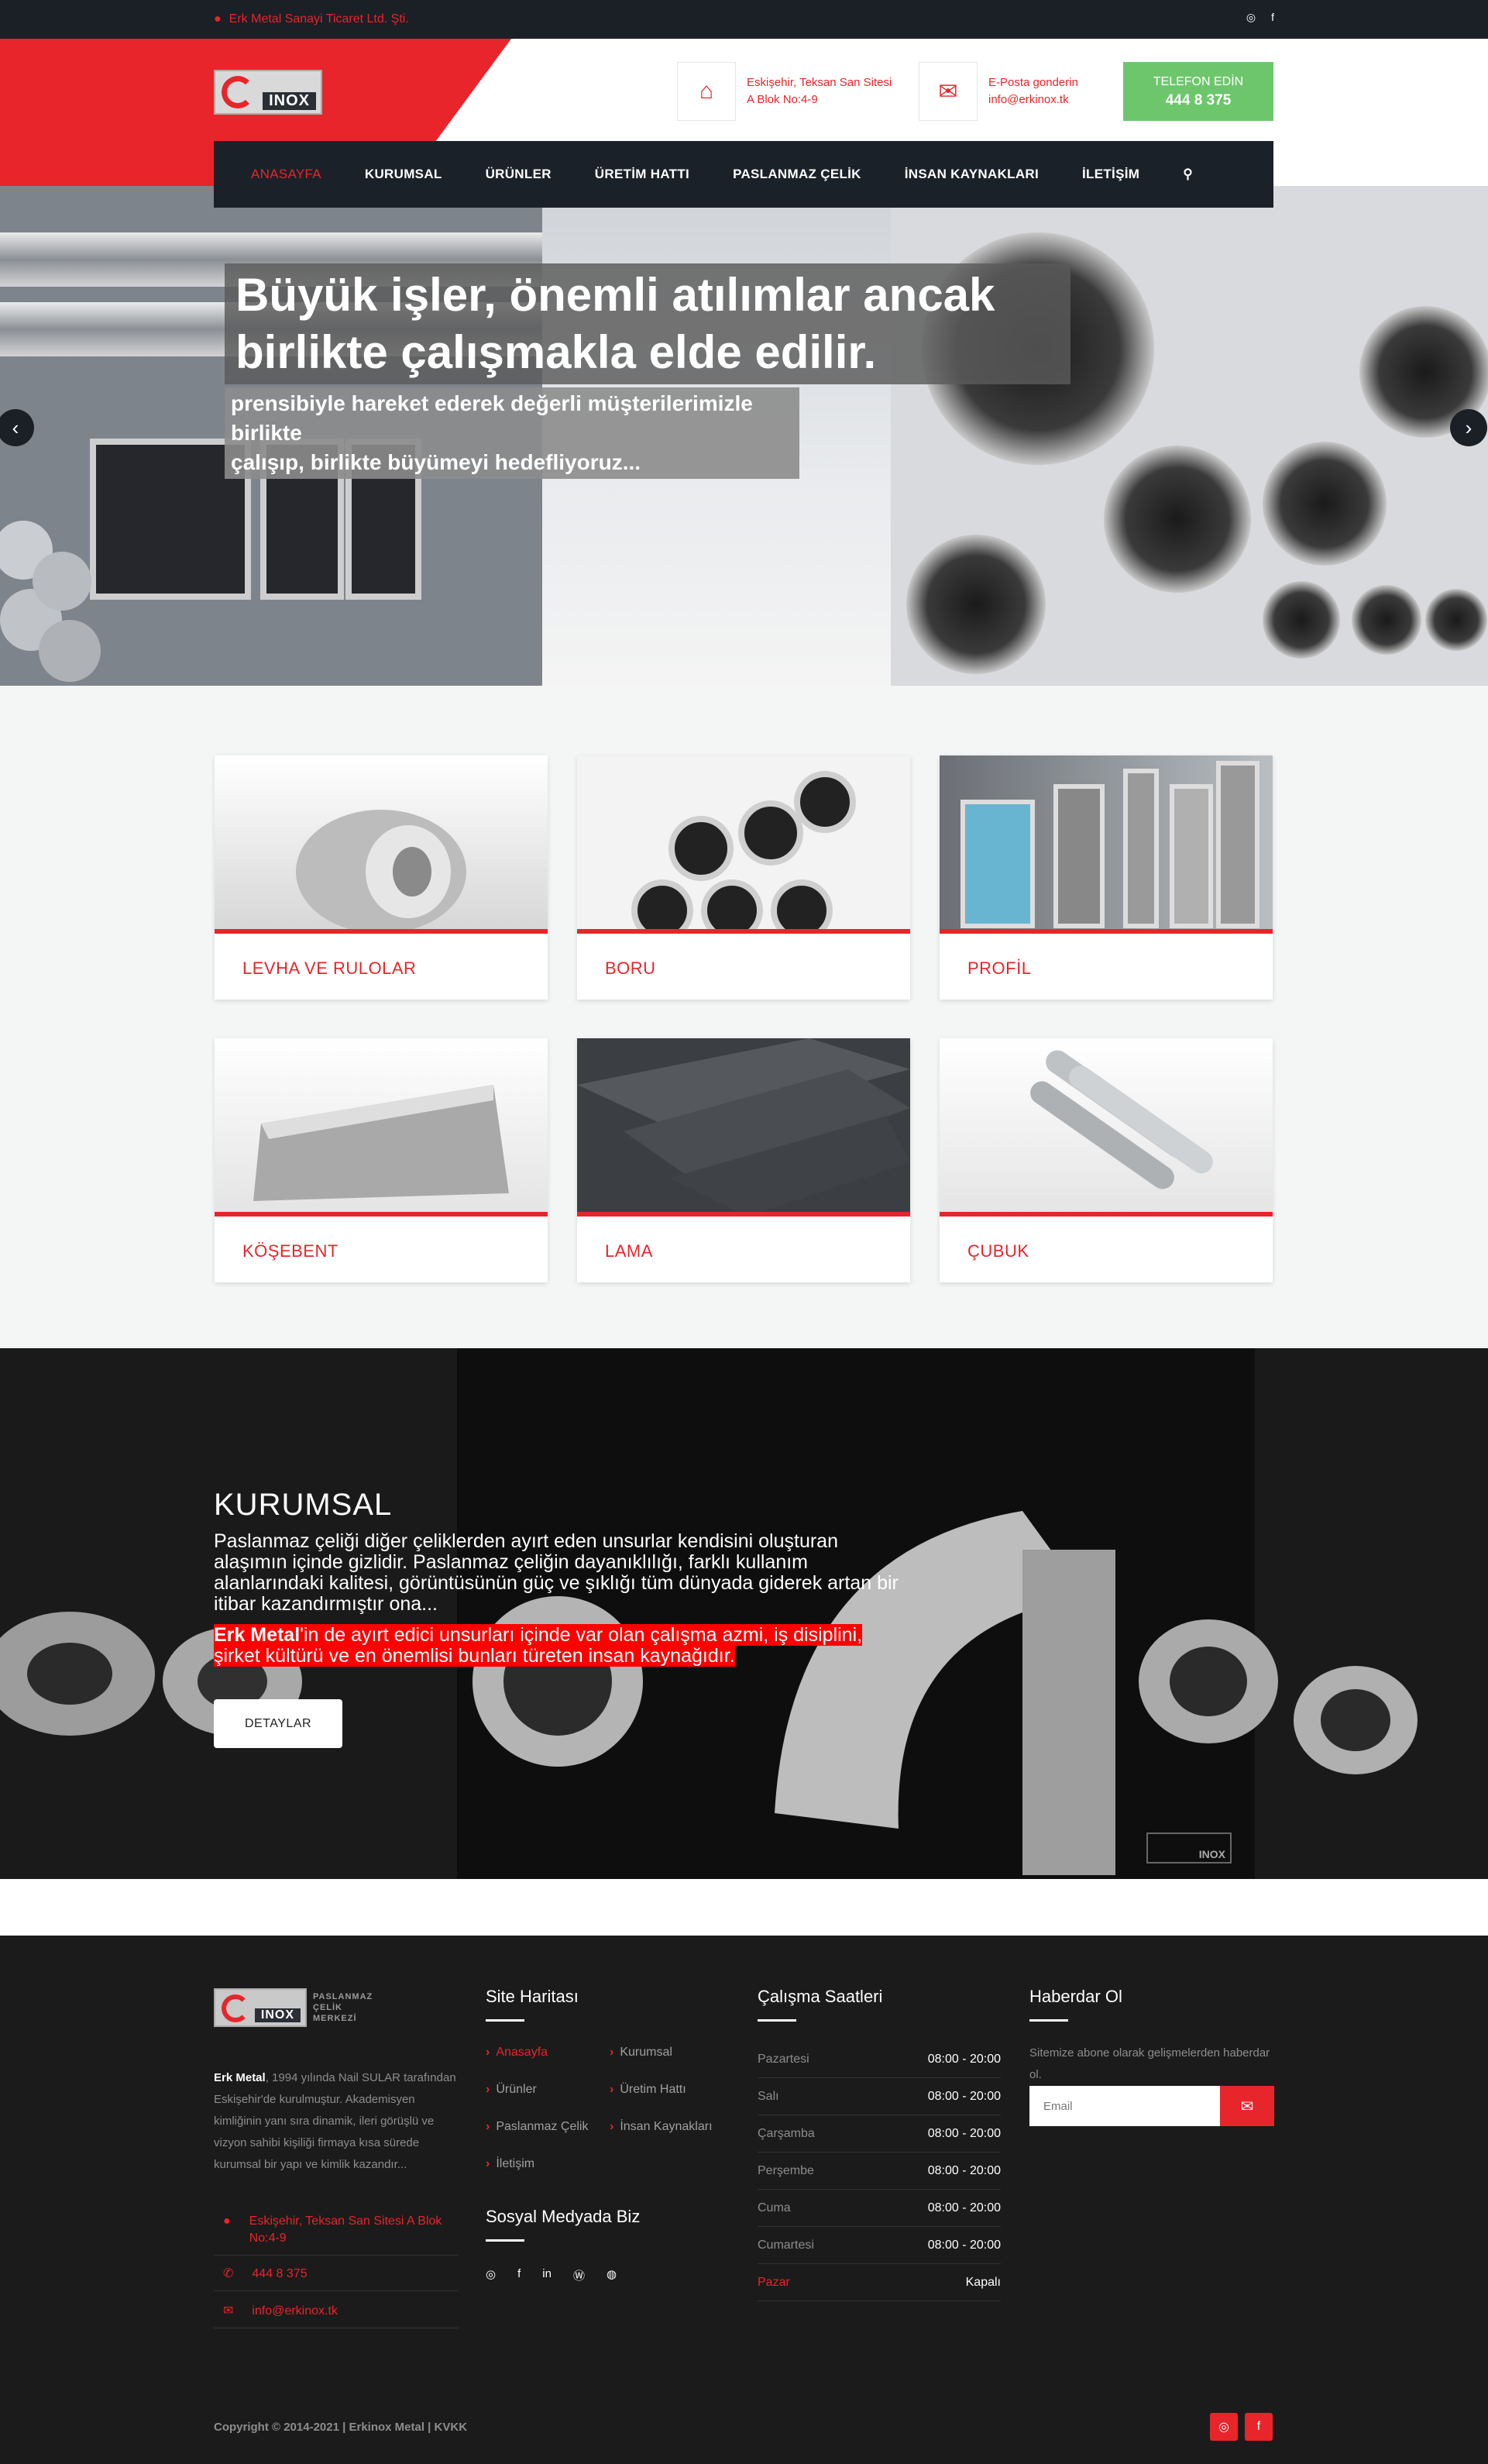 This screenshot has height=2464, width=1488. I want to click on hours-row-sali: Salı 08:00 - 20:00, so click(879, 2096).